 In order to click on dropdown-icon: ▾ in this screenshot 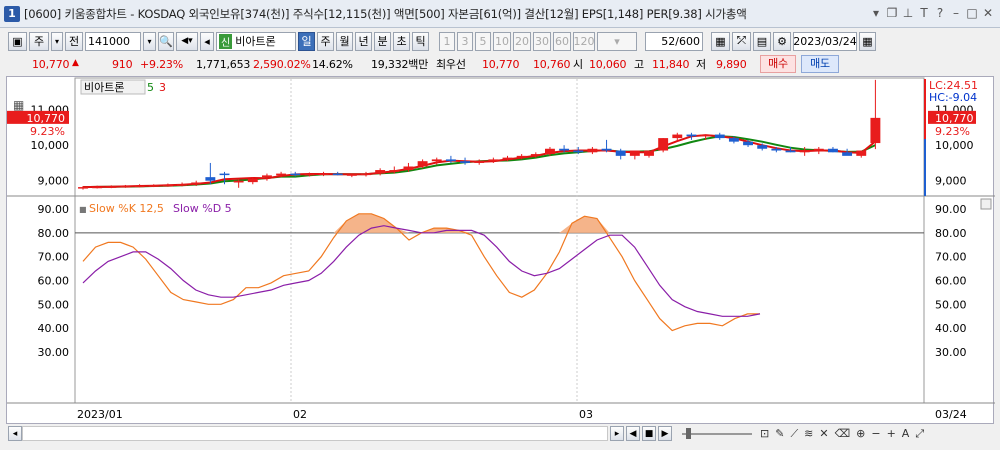, I will do `click(876, 13)`.